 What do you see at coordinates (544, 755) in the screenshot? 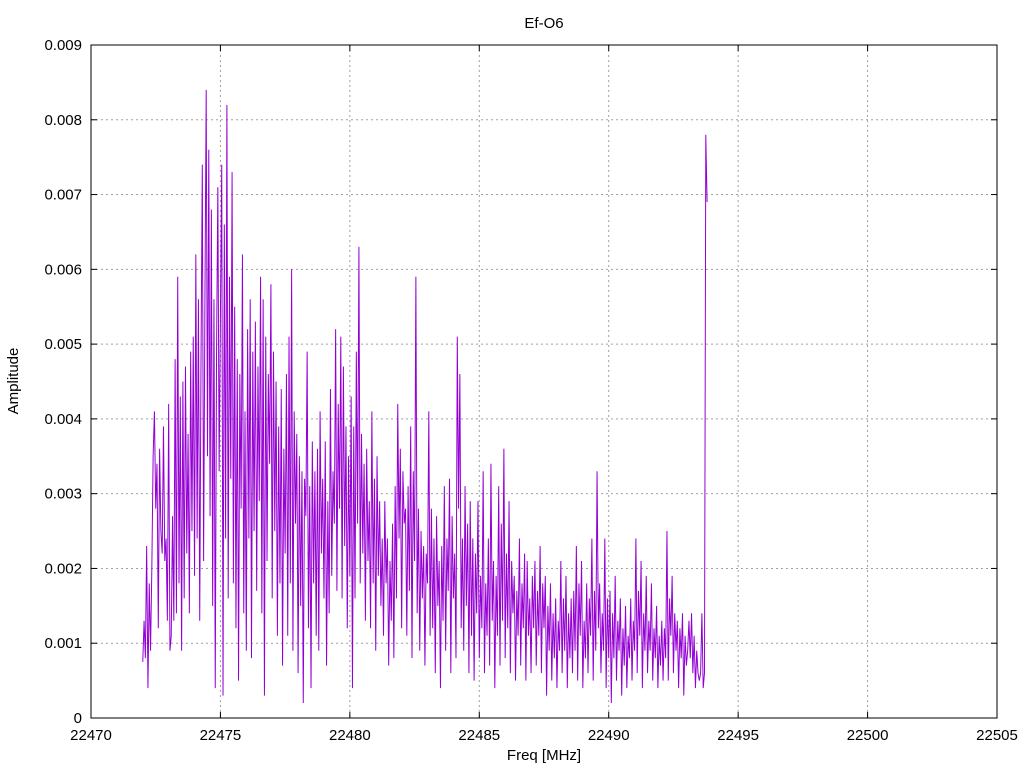
I see `x-axis-label: Freq [MHz]` at bounding box center [544, 755].